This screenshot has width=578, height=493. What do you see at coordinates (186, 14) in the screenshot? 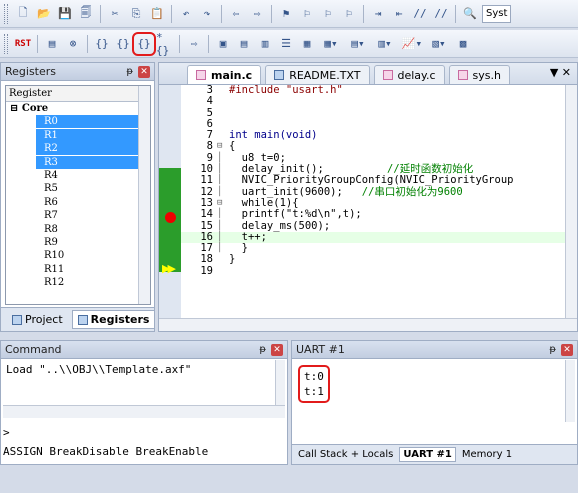
I see `undo-icon: ↶` at bounding box center [186, 14].